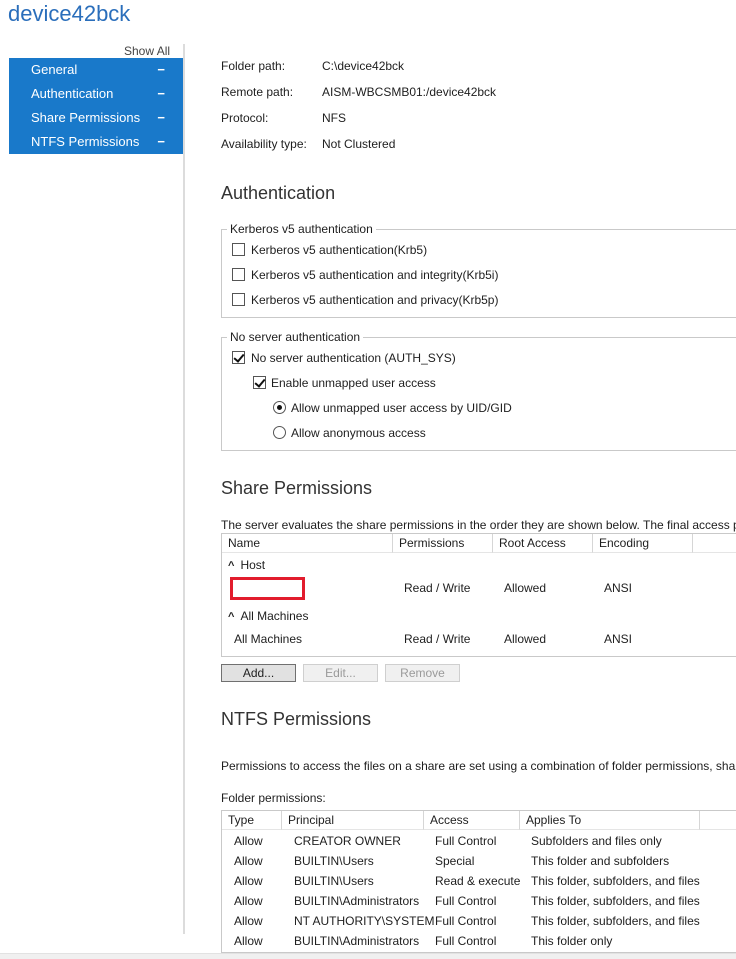 The height and width of the screenshot is (959, 736). Describe the element at coordinates (334, 118) in the screenshot. I see `protocol-value: NFS` at that location.